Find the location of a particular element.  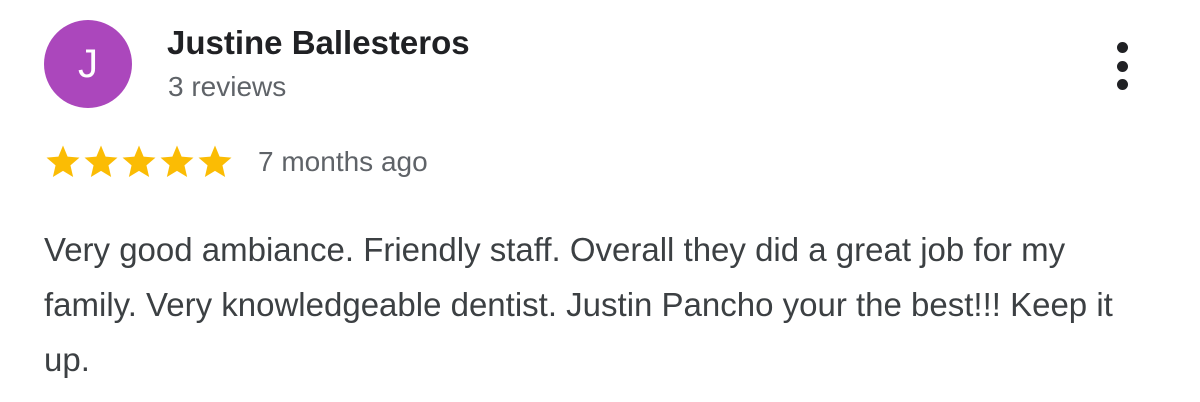

review-time: 7 months ago is located at coordinates (343, 161).